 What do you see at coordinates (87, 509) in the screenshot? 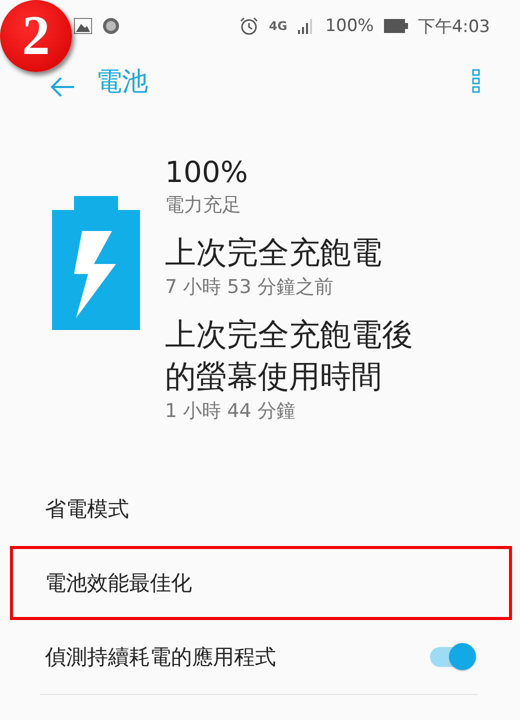
I see `setting-label: 省電模式` at bounding box center [87, 509].